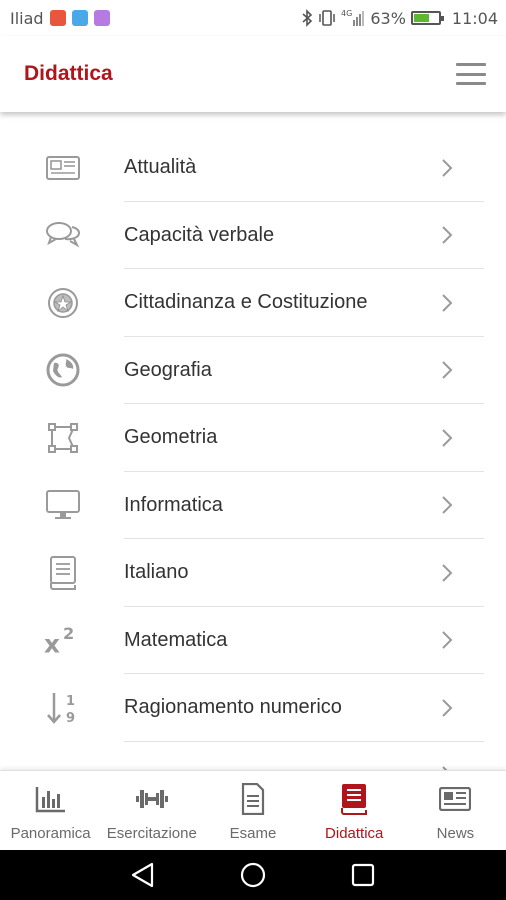 The width and height of the screenshot is (506, 900). I want to click on nav-item-didattica: Didattica, so click(354, 810).